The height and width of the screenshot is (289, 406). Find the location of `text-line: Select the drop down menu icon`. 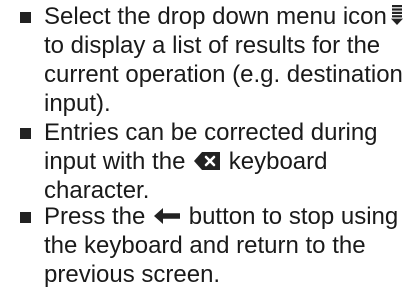

text-line: Select the drop down menu icon is located at coordinates (211, 16).